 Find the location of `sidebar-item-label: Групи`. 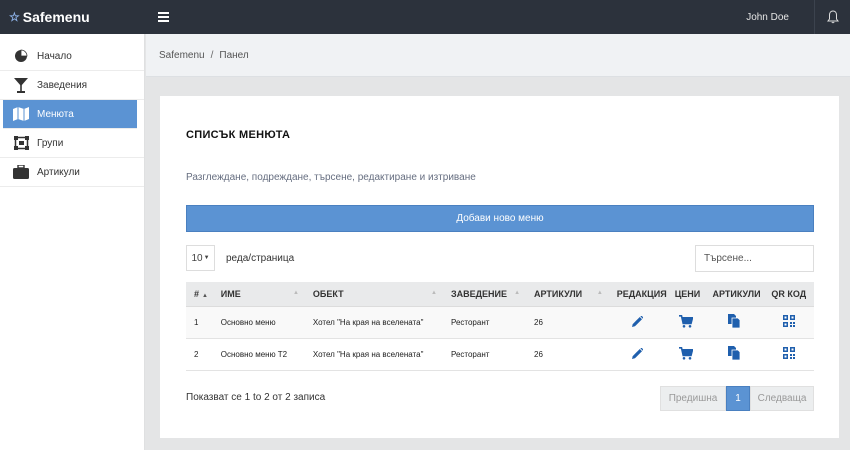

sidebar-item-label: Групи is located at coordinates (50, 143).